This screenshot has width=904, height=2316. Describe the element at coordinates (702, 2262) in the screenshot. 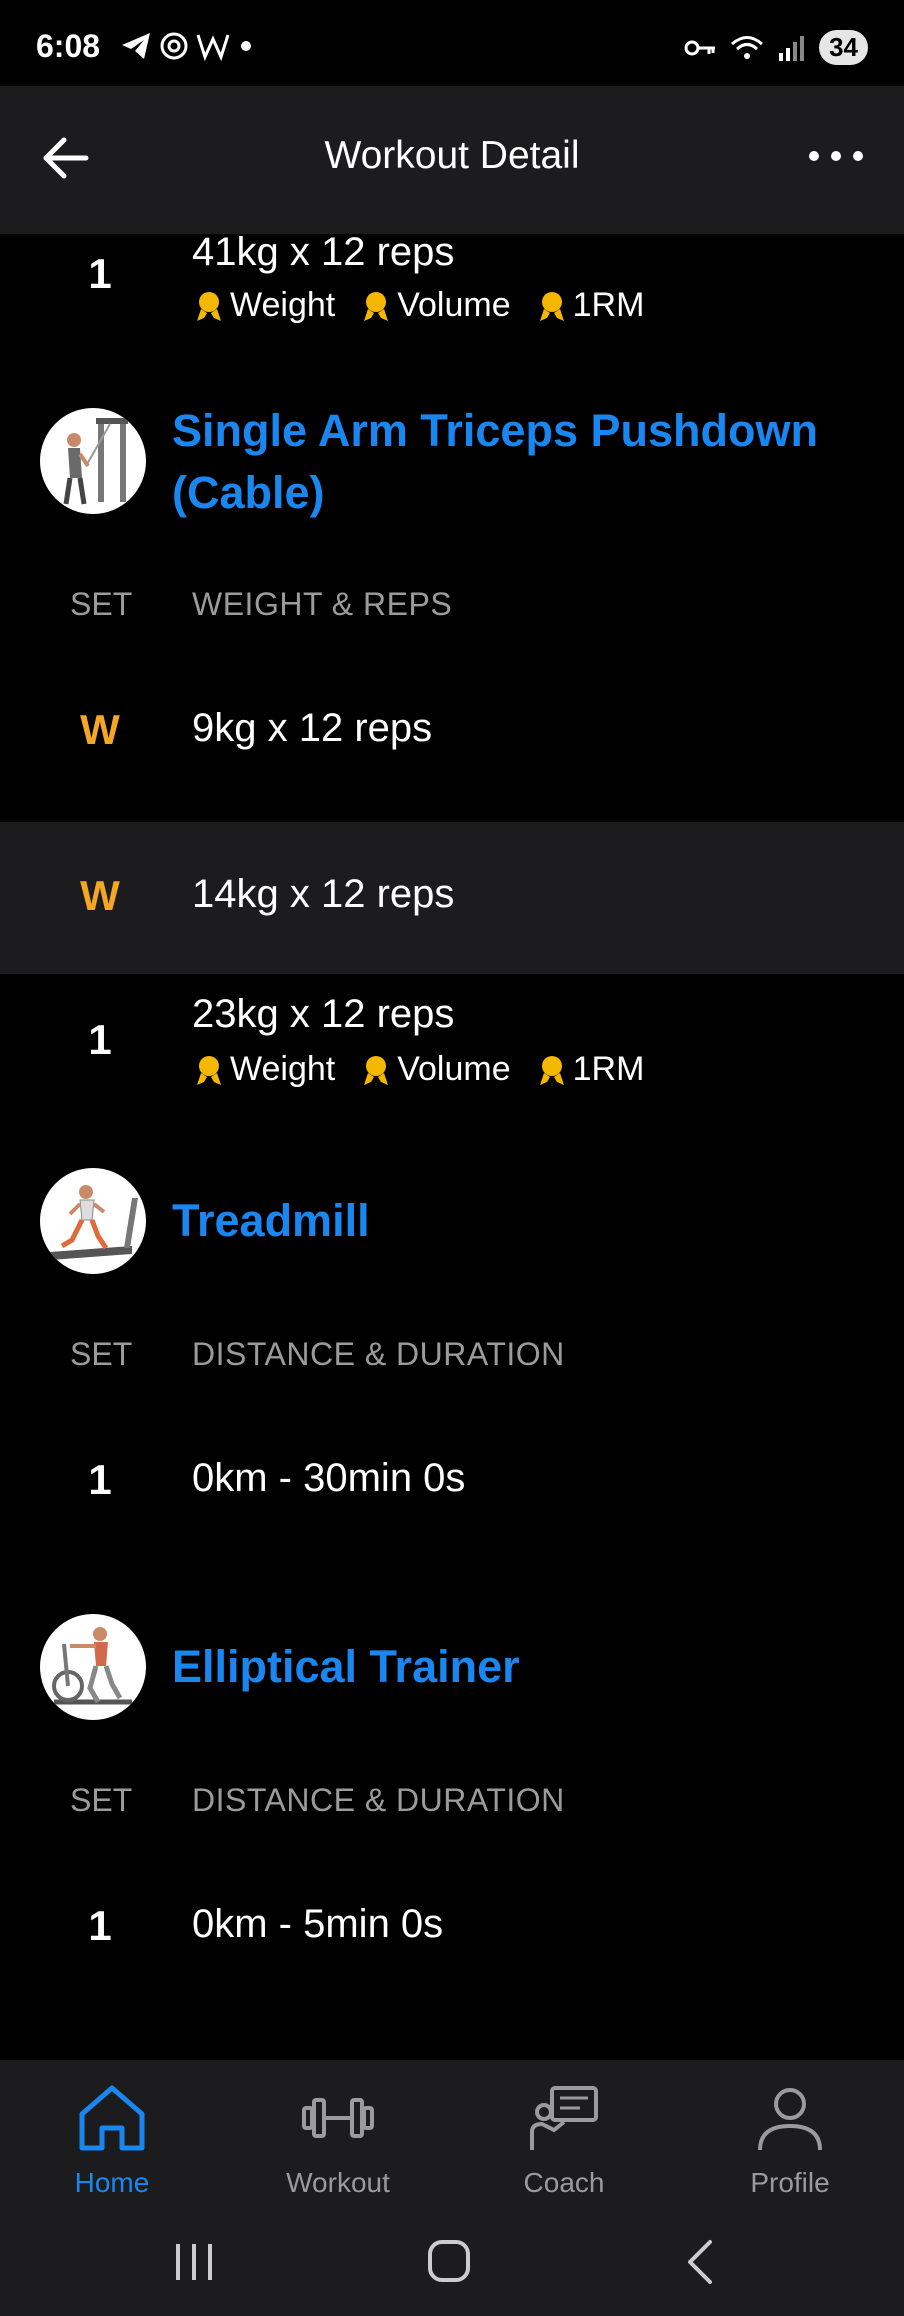

I see `back-nav-icon` at that location.